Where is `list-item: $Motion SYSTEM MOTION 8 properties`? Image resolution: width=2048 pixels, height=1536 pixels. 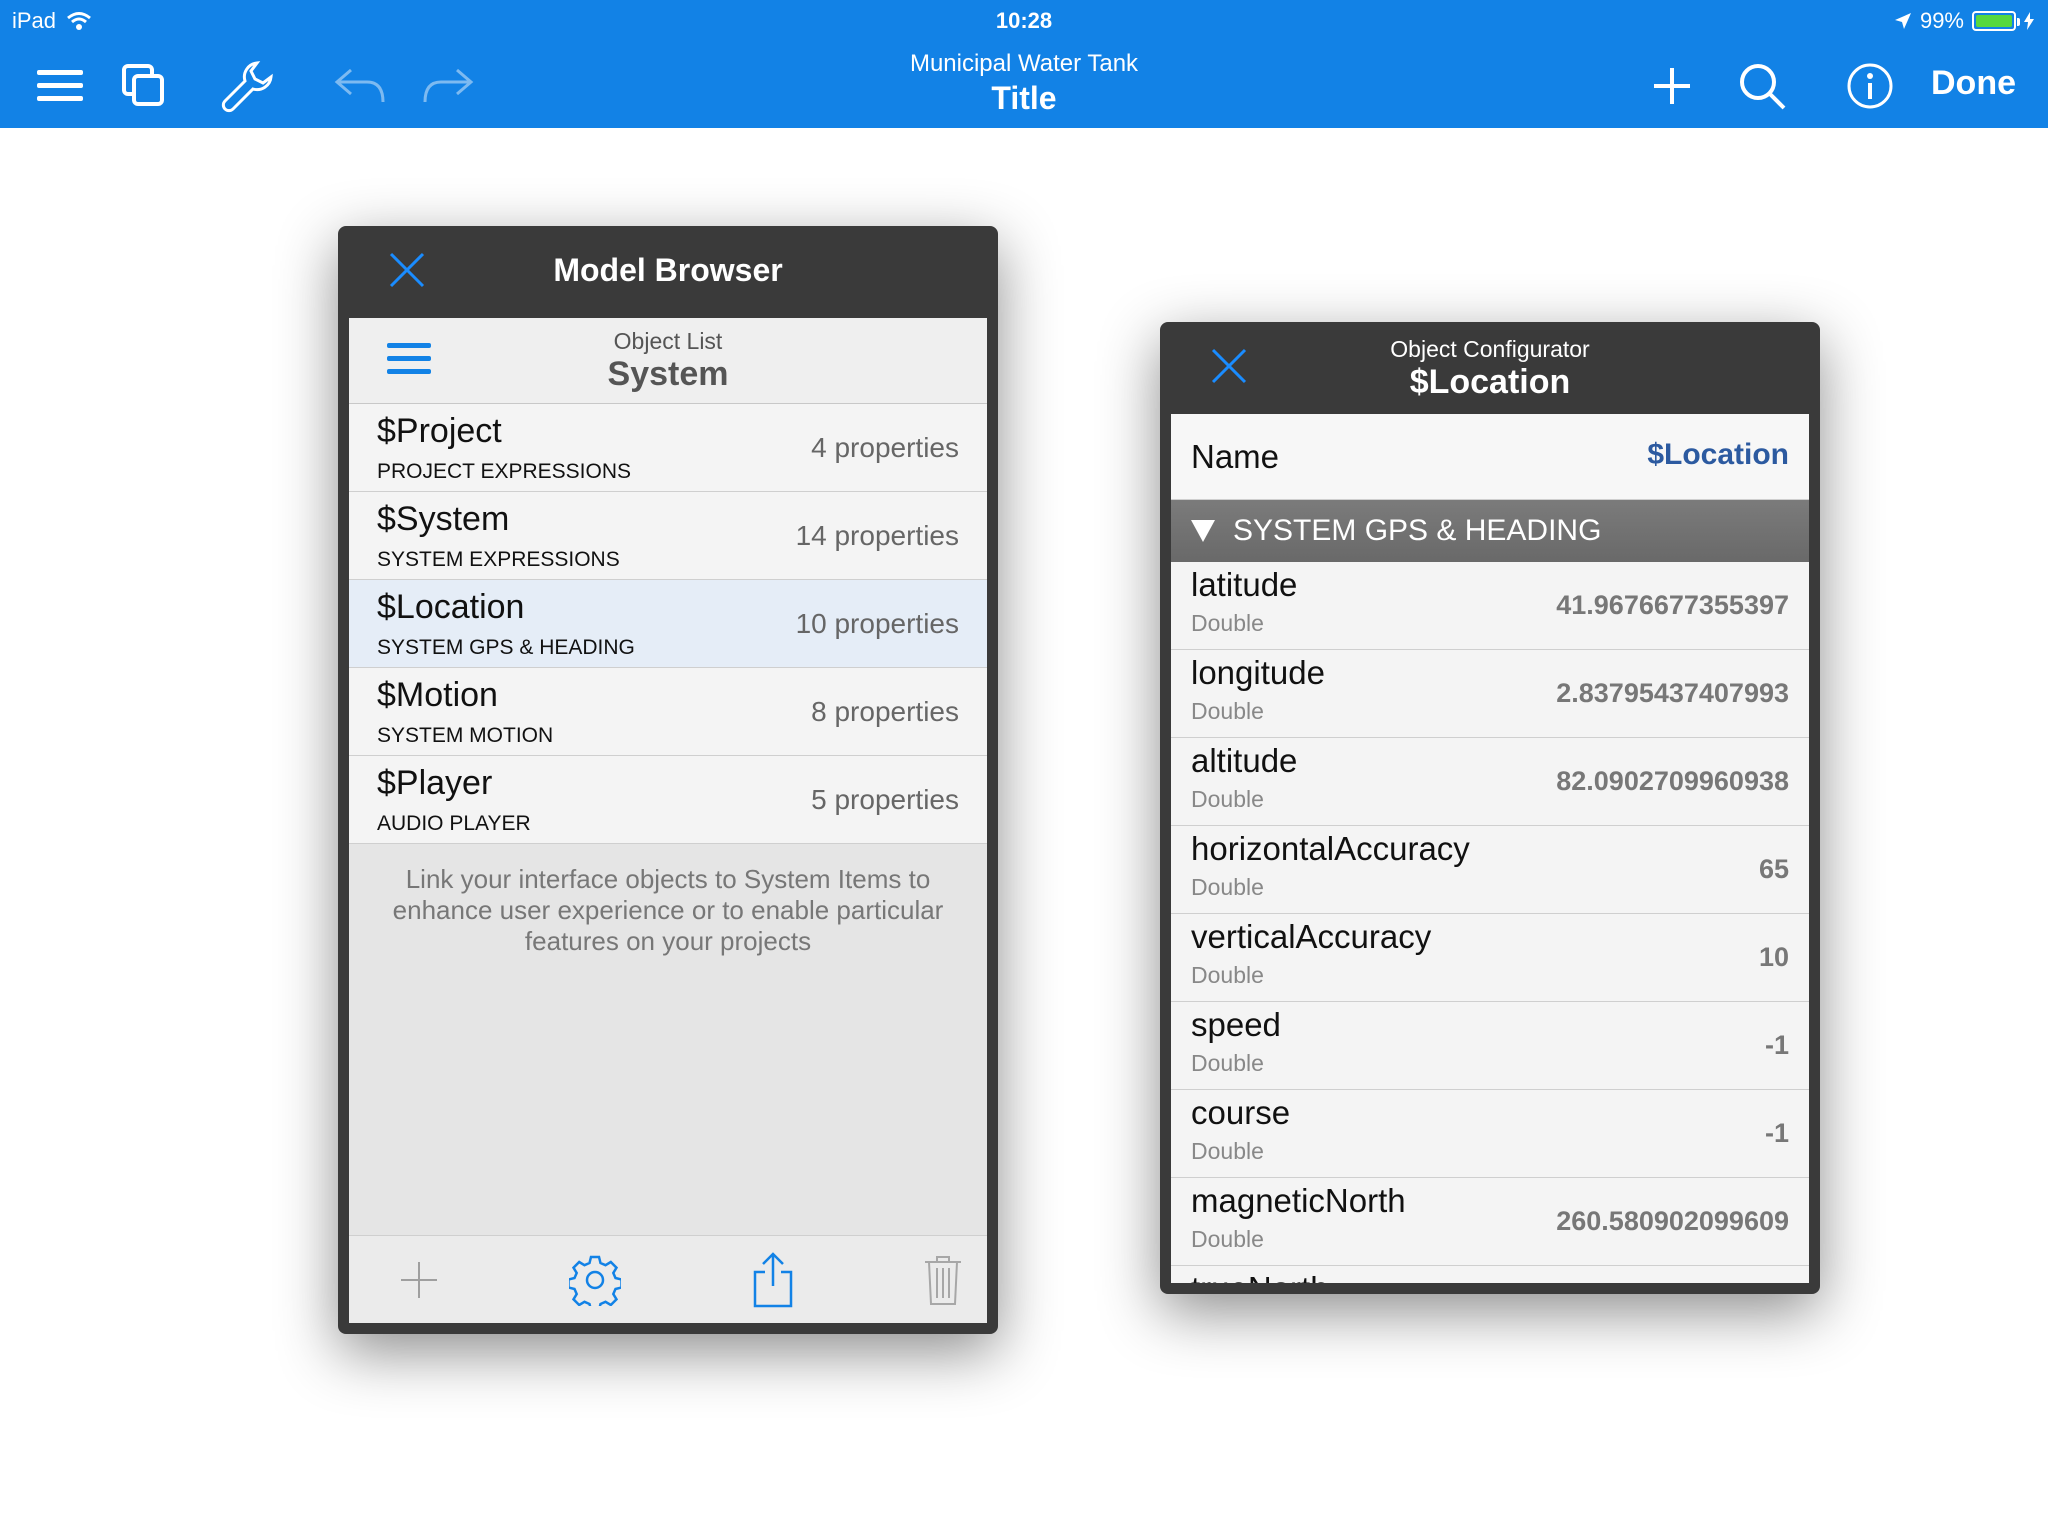 list-item: $Motion SYSTEM MOTION 8 properties is located at coordinates (668, 712).